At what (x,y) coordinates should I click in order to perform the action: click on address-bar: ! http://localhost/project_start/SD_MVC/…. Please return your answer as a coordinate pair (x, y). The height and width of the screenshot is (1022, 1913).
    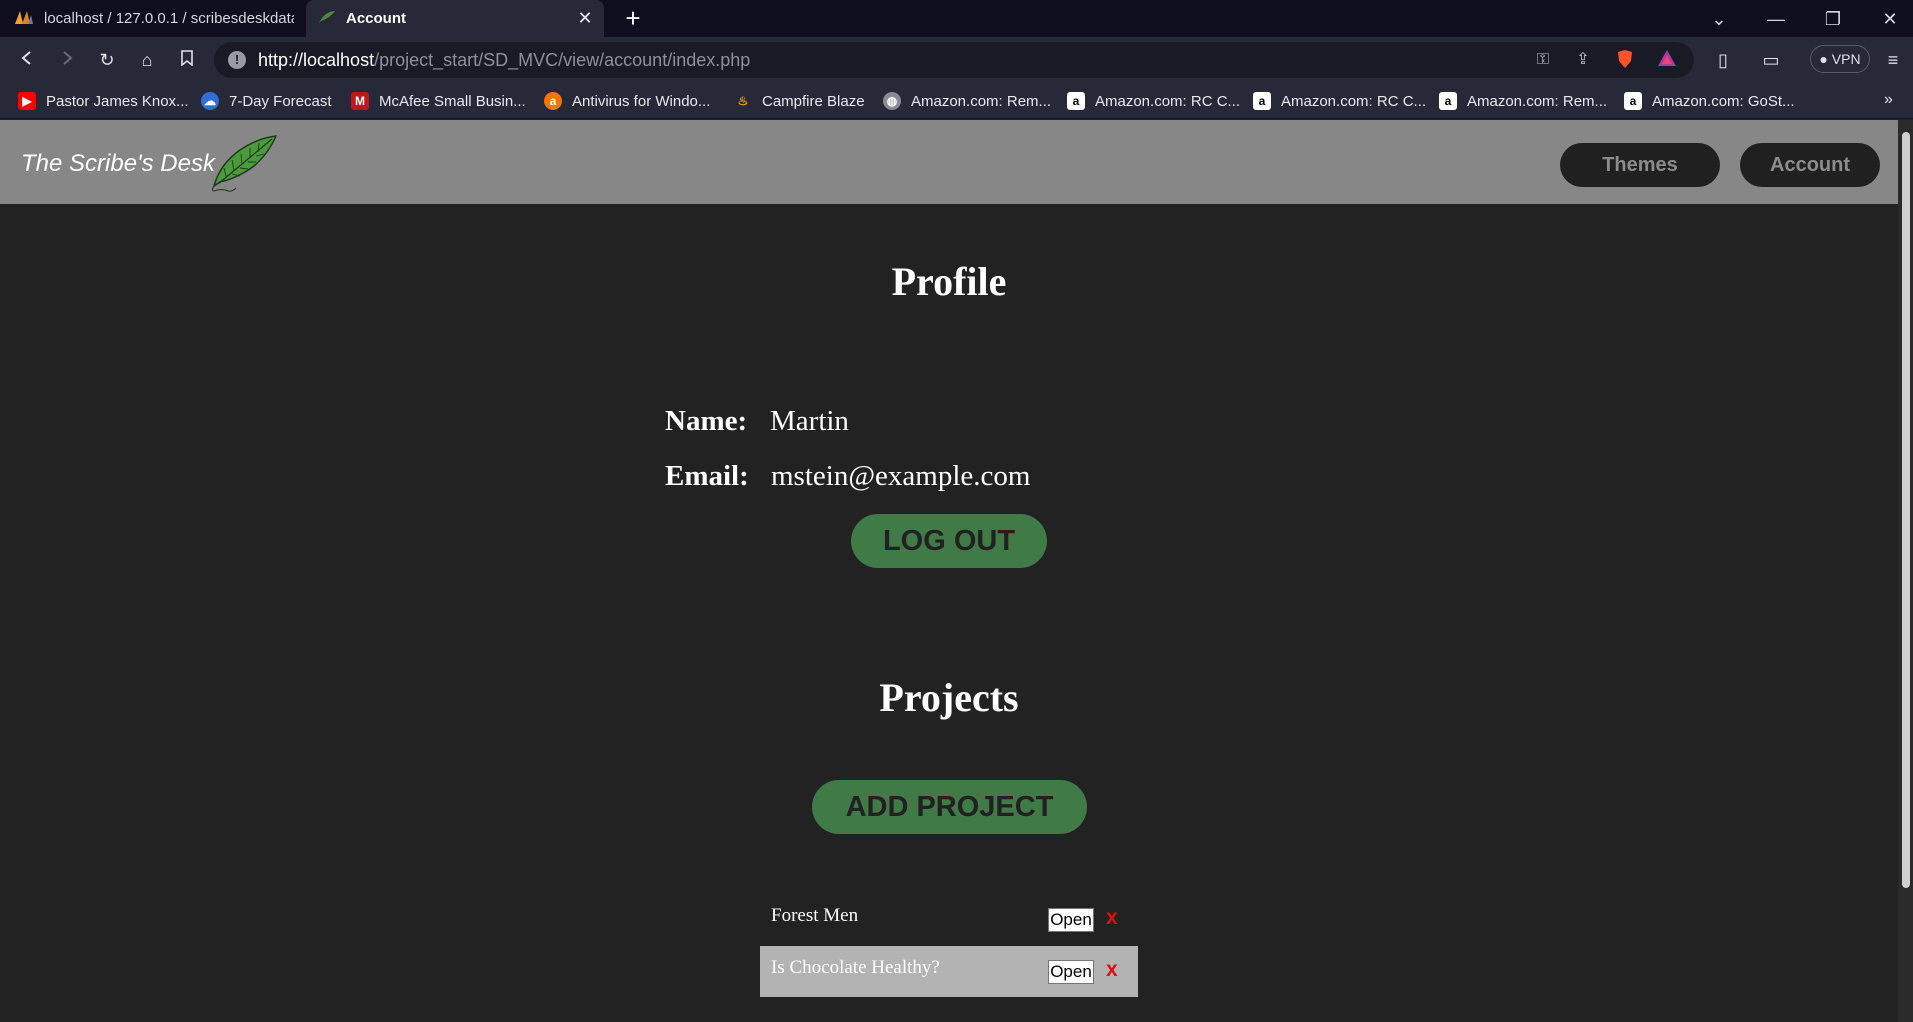
    Looking at the image, I should click on (954, 60).